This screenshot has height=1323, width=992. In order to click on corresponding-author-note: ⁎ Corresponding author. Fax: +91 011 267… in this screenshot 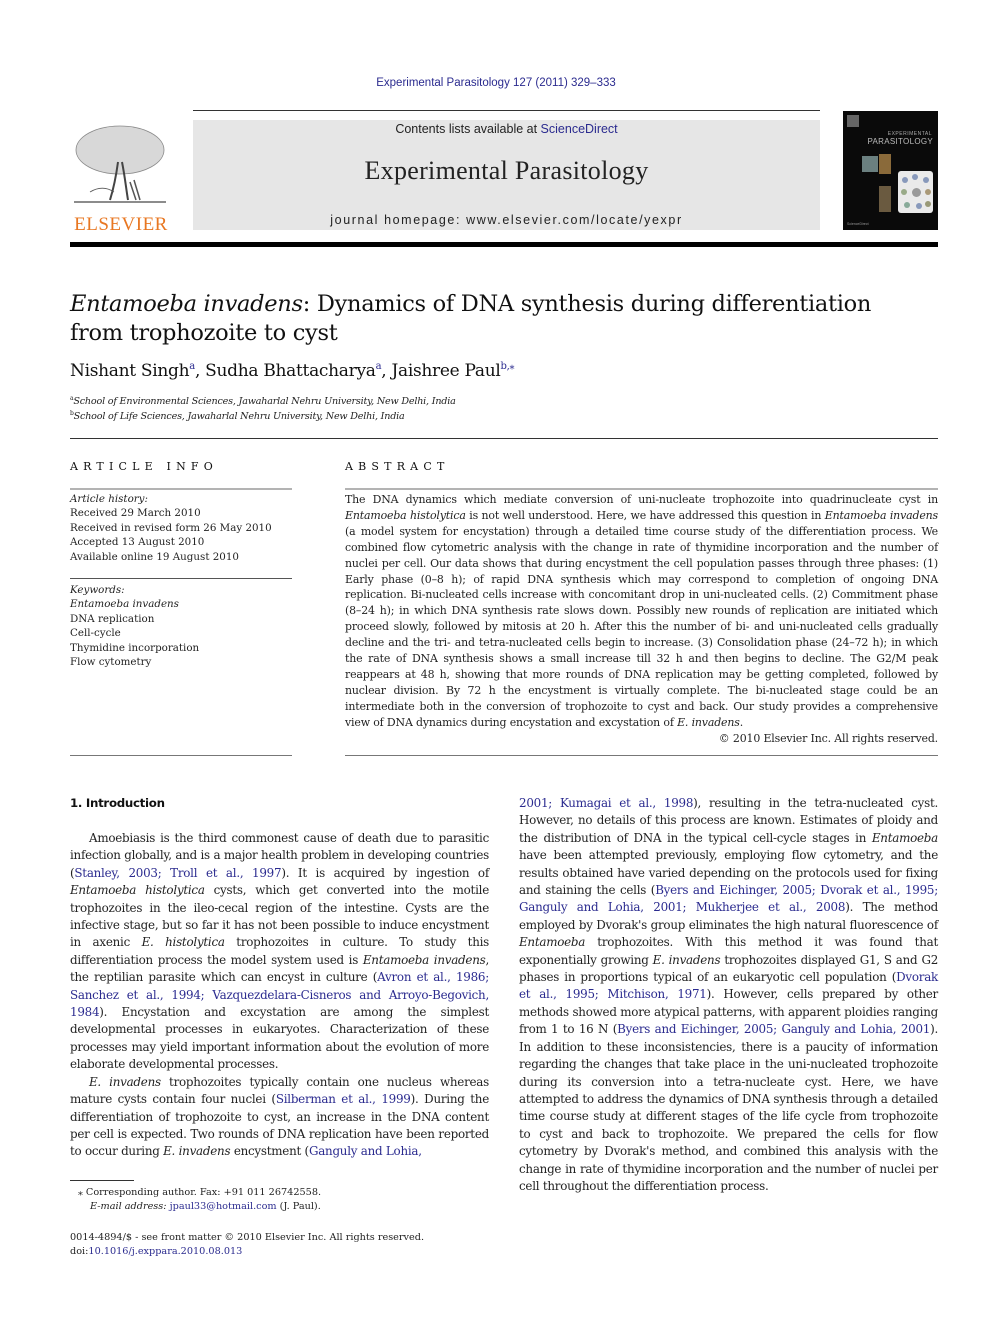, I will do `click(199, 1193)`.